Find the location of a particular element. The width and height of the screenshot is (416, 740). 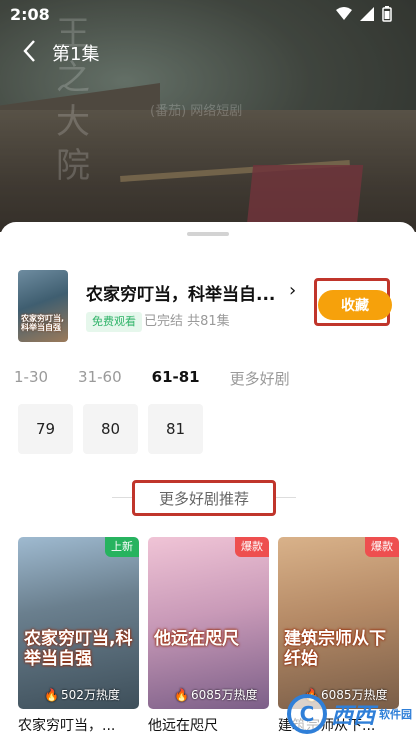

recommend-poster: 爆款 建筑宗师从下纤始 🔥 6085万热度 is located at coordinates (338, 623).